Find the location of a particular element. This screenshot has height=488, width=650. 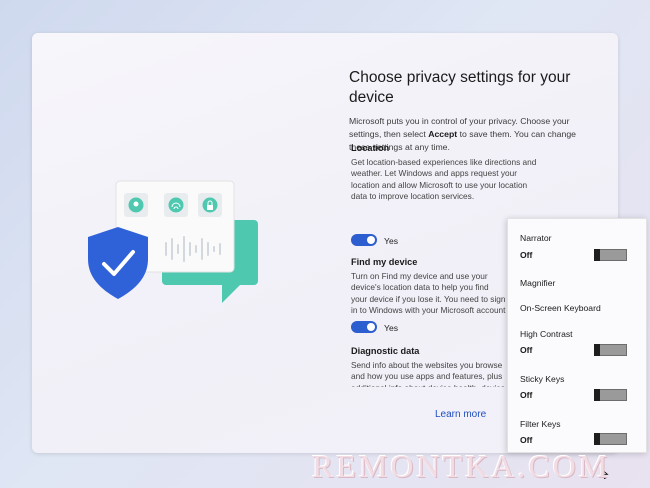

location-toggle is located at coordinates (364, 240).